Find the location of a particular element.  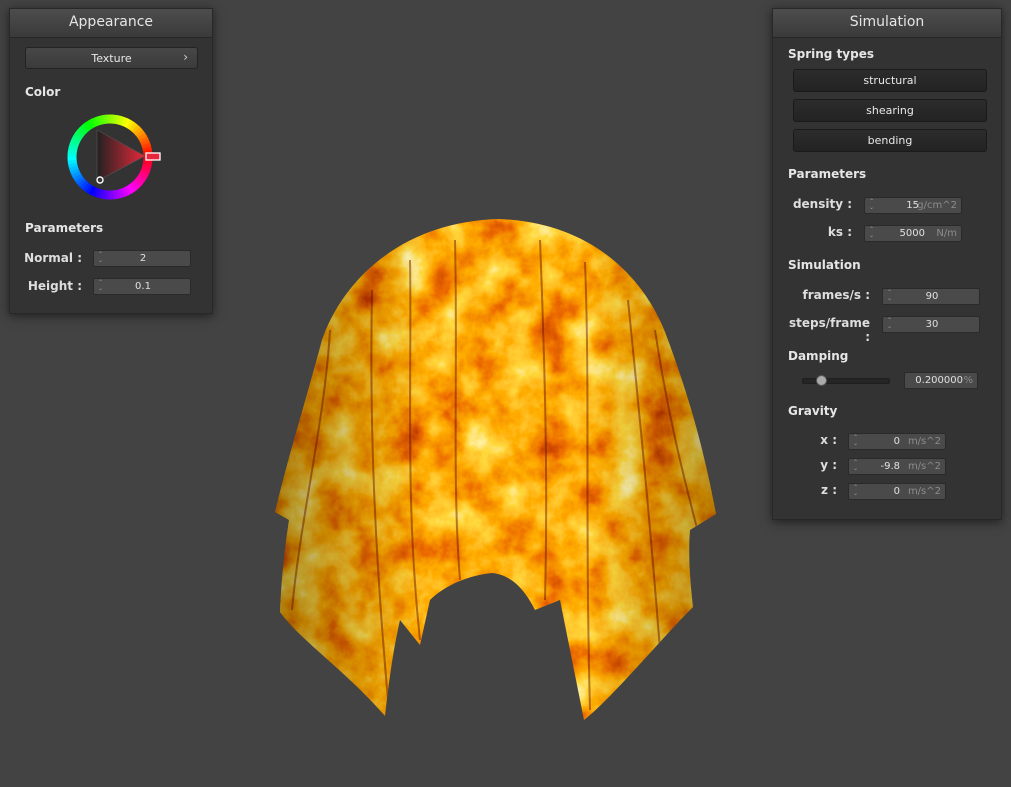

fps-label: frames/s : is located at coordinates (836, 295).